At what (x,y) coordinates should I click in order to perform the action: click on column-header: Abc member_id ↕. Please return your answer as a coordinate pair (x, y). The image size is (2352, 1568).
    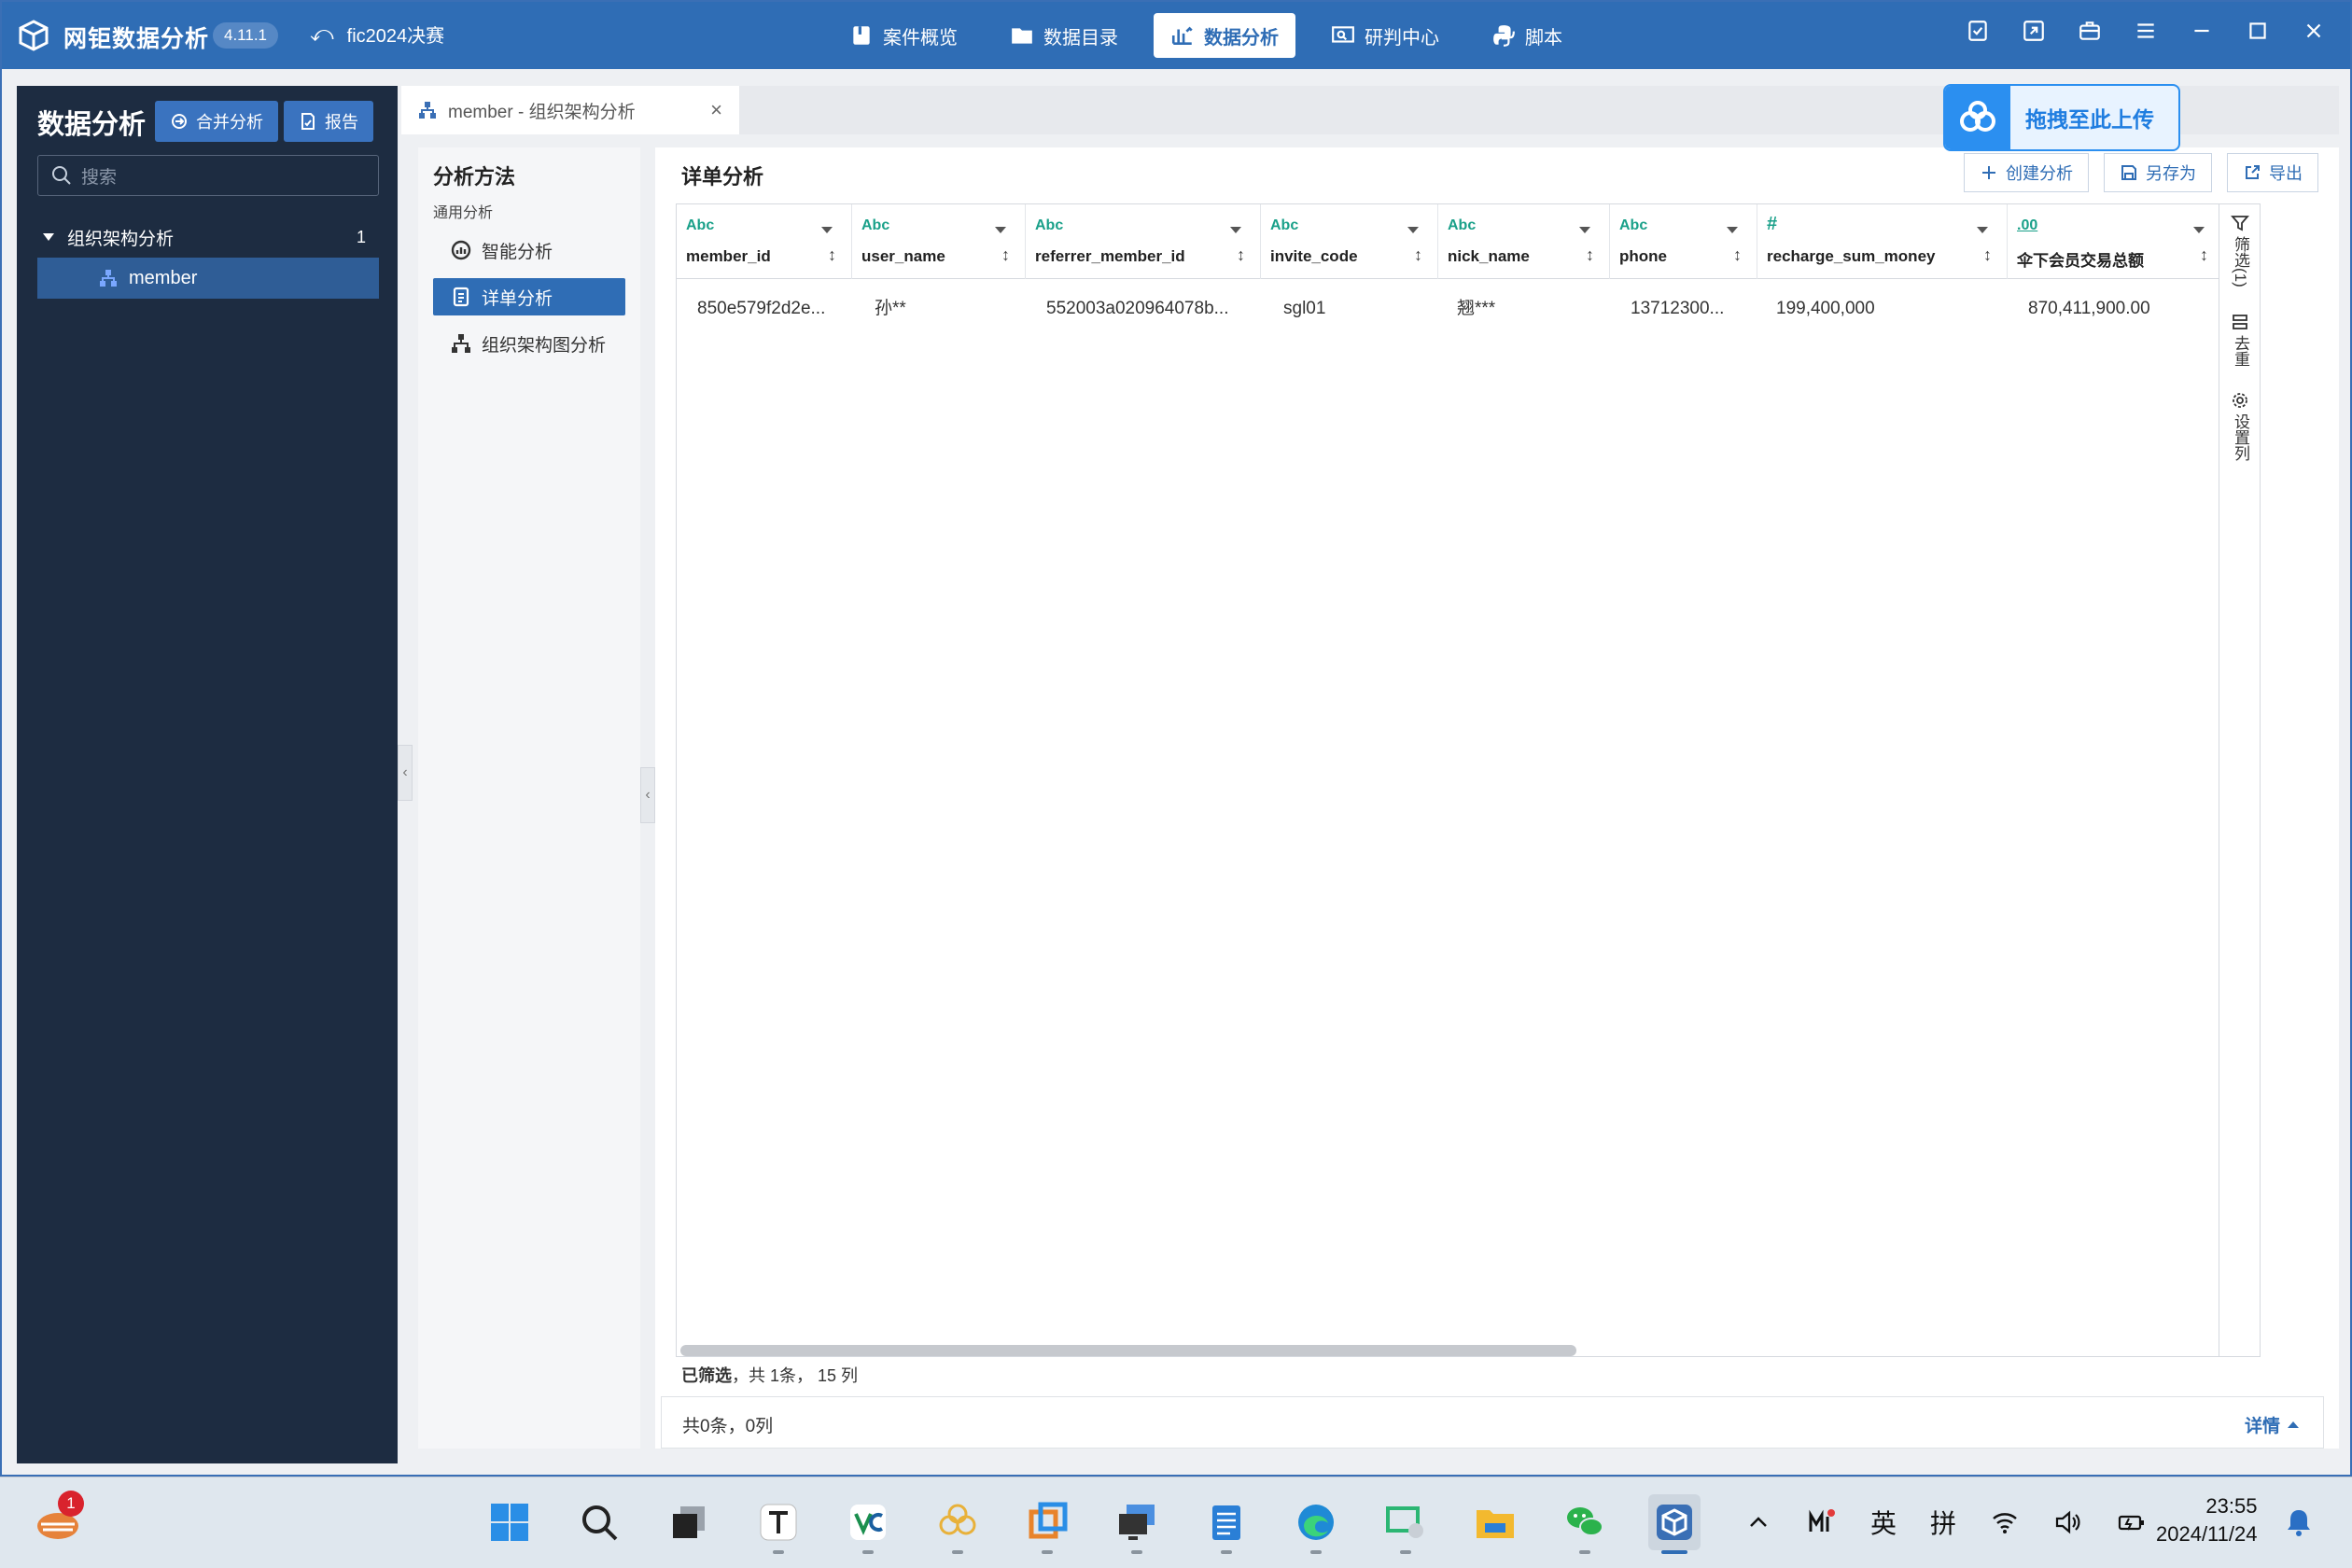
    Looking at the image, I should click on (764, 241).